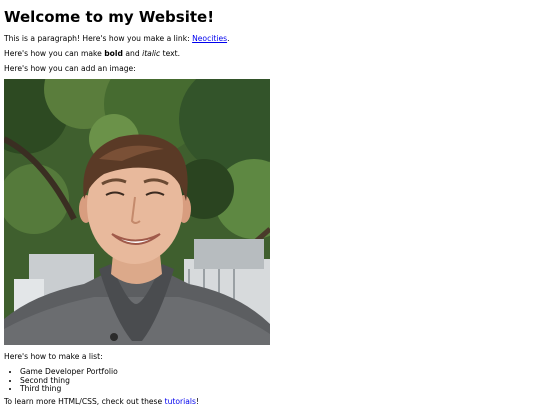 Image resolution: width=540 pixels, height=405 pixels. What do you see at coordinates (70, 68) in the screenshot?
I see `image-intro: Here's how you can add an image:` at bounding box center [70, 68].